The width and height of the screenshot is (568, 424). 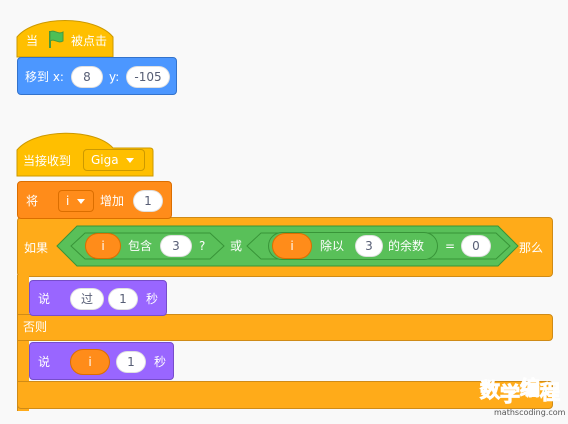 What do you see at coordinates (476, 246) in the screenshot?
I see `equals-value-input: 0` at bounding box center [476, 246].